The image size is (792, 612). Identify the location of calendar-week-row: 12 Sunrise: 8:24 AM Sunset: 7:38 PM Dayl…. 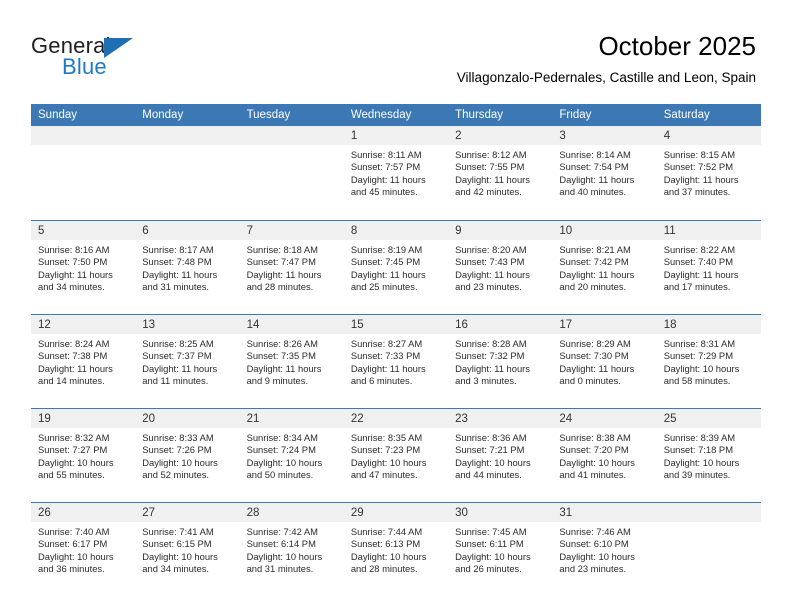
(396, 361).